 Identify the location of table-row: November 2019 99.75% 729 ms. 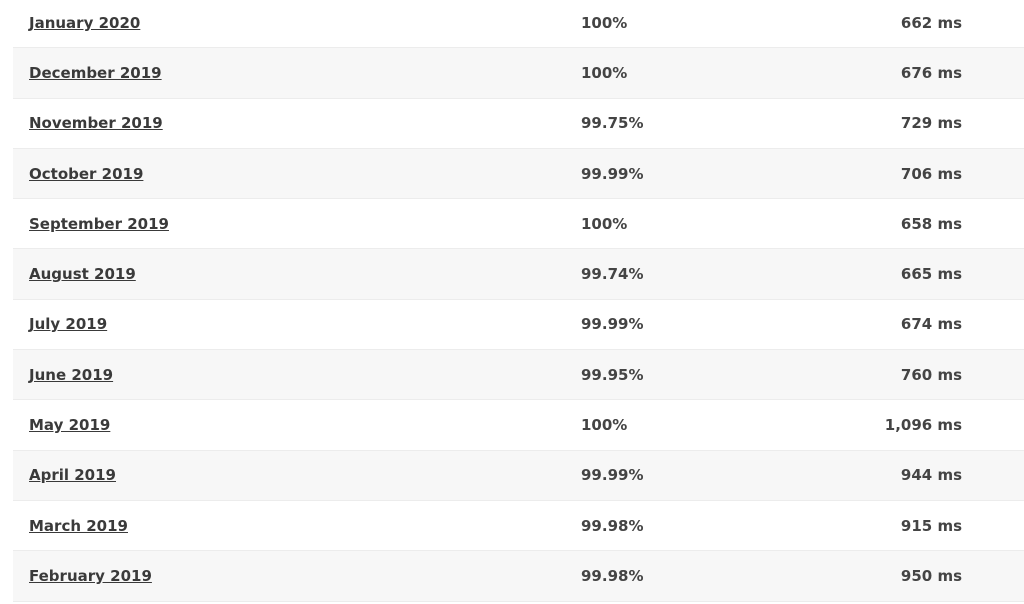
(518, 124).